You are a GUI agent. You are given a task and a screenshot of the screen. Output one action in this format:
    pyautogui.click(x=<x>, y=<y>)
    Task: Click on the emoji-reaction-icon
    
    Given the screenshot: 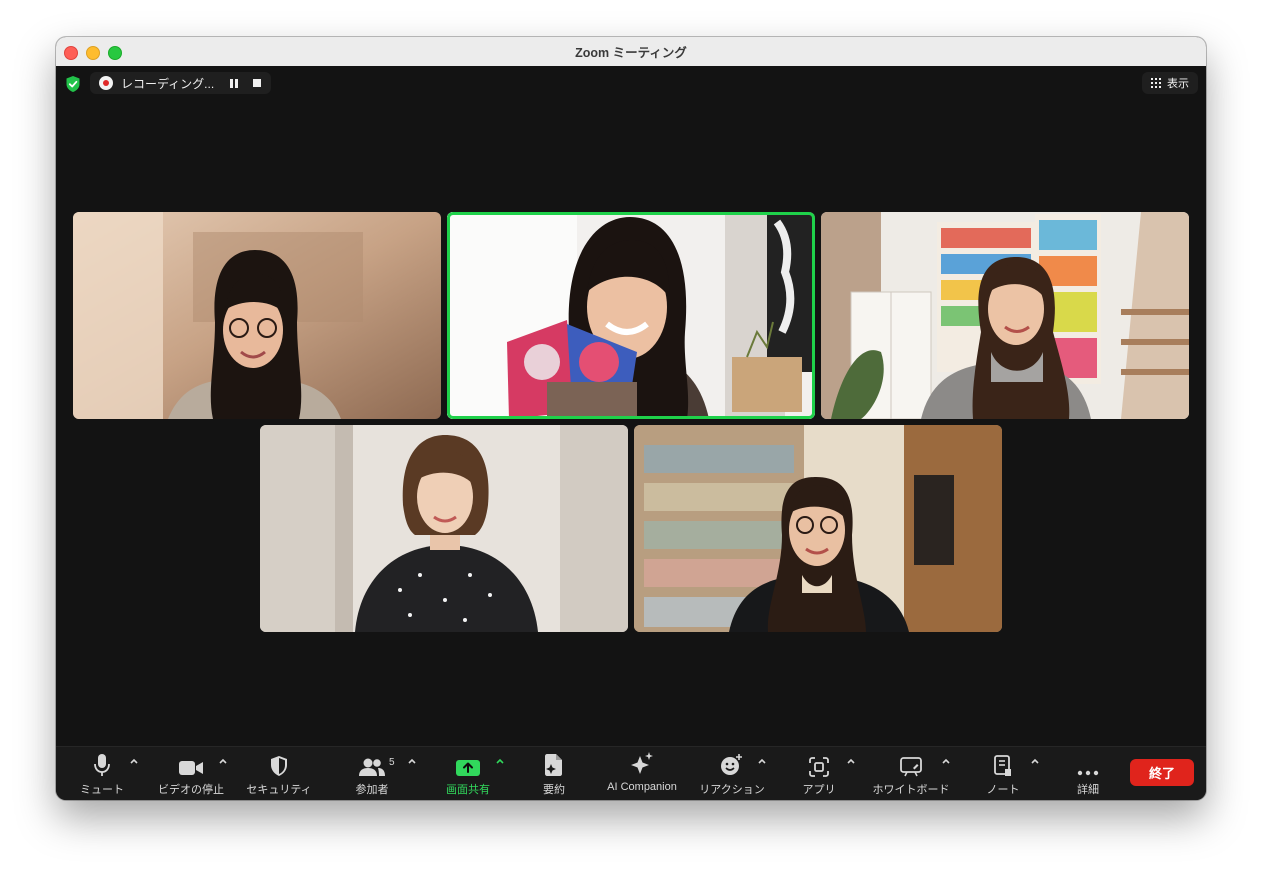 What is the action you would take?
    pyautogui.click(x=731, y=764)
    